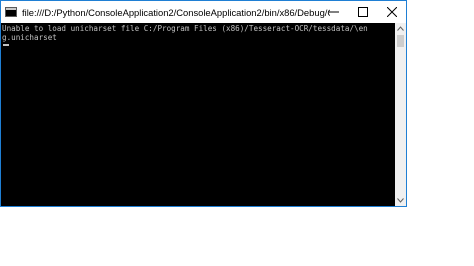  I want to click on maximize-button, so click(362, 12).